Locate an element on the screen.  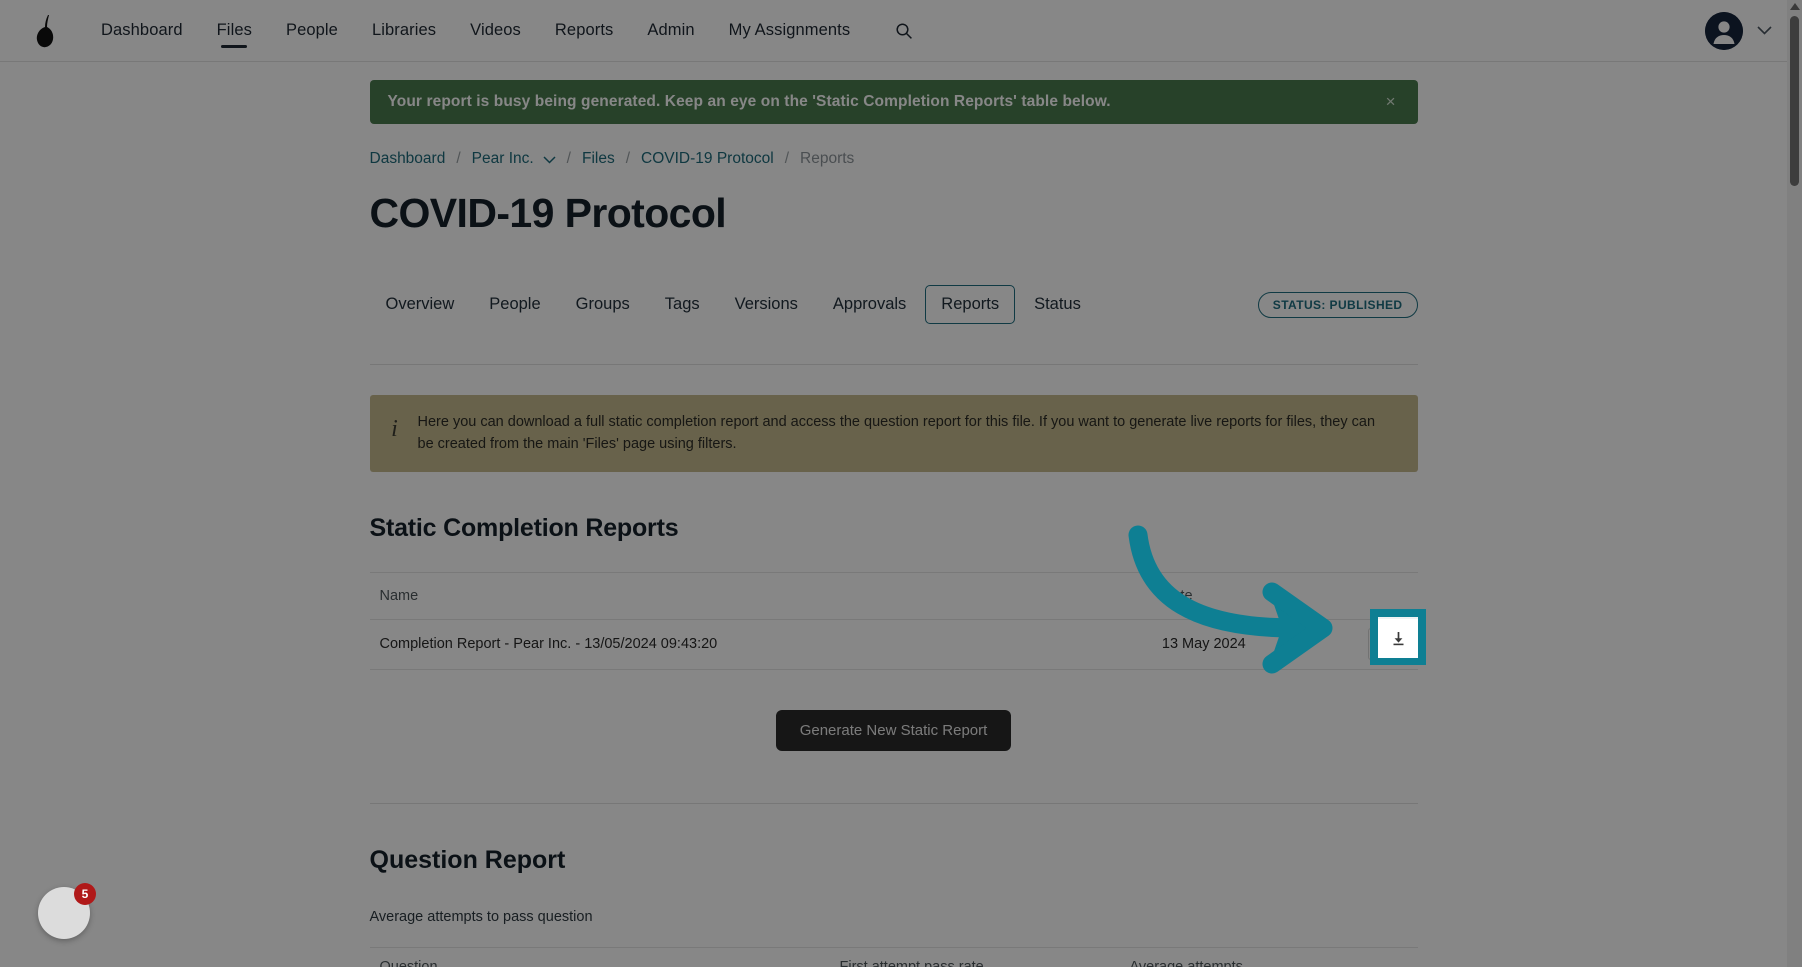
tab-label: Groups is located at coordinates (602, 304).